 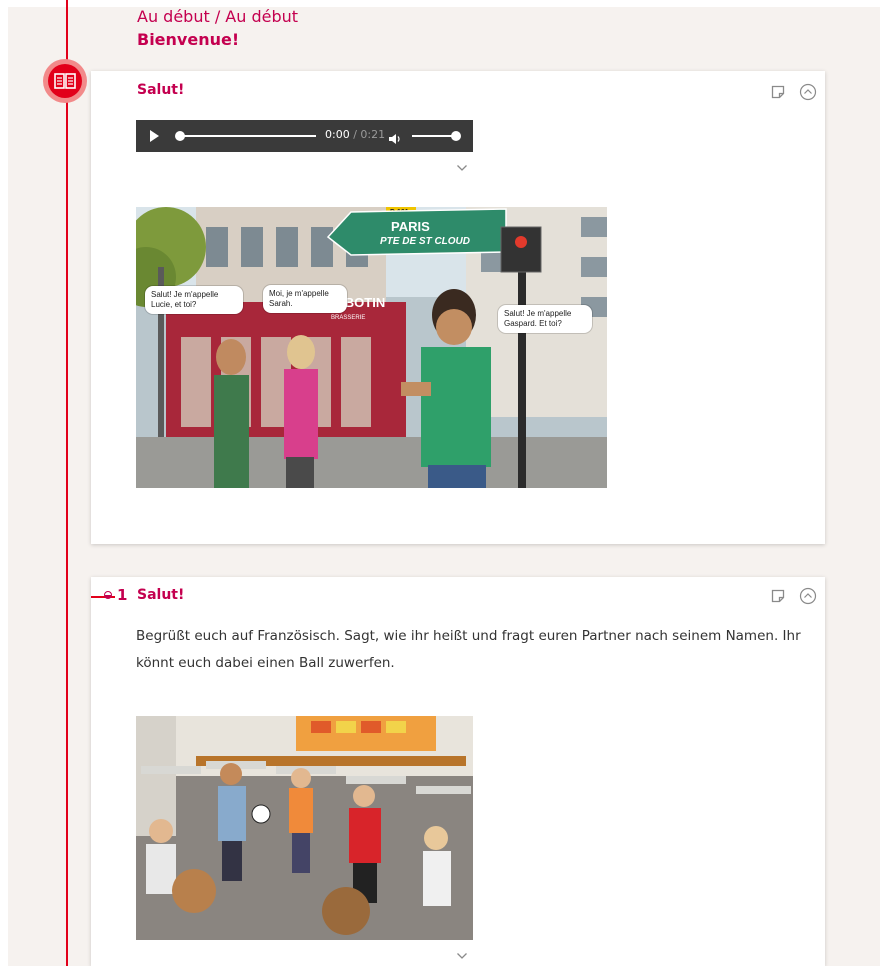 I want to click on timeline-line, so click(x=67, y=483).